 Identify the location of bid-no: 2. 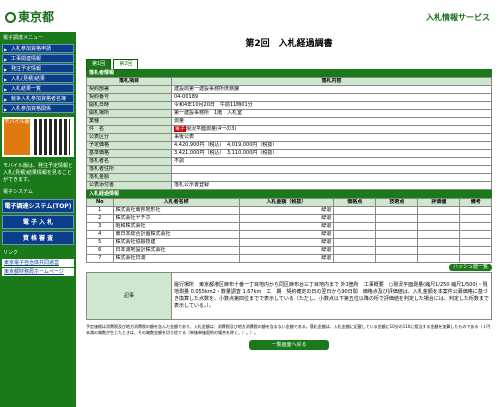
(100, 218).